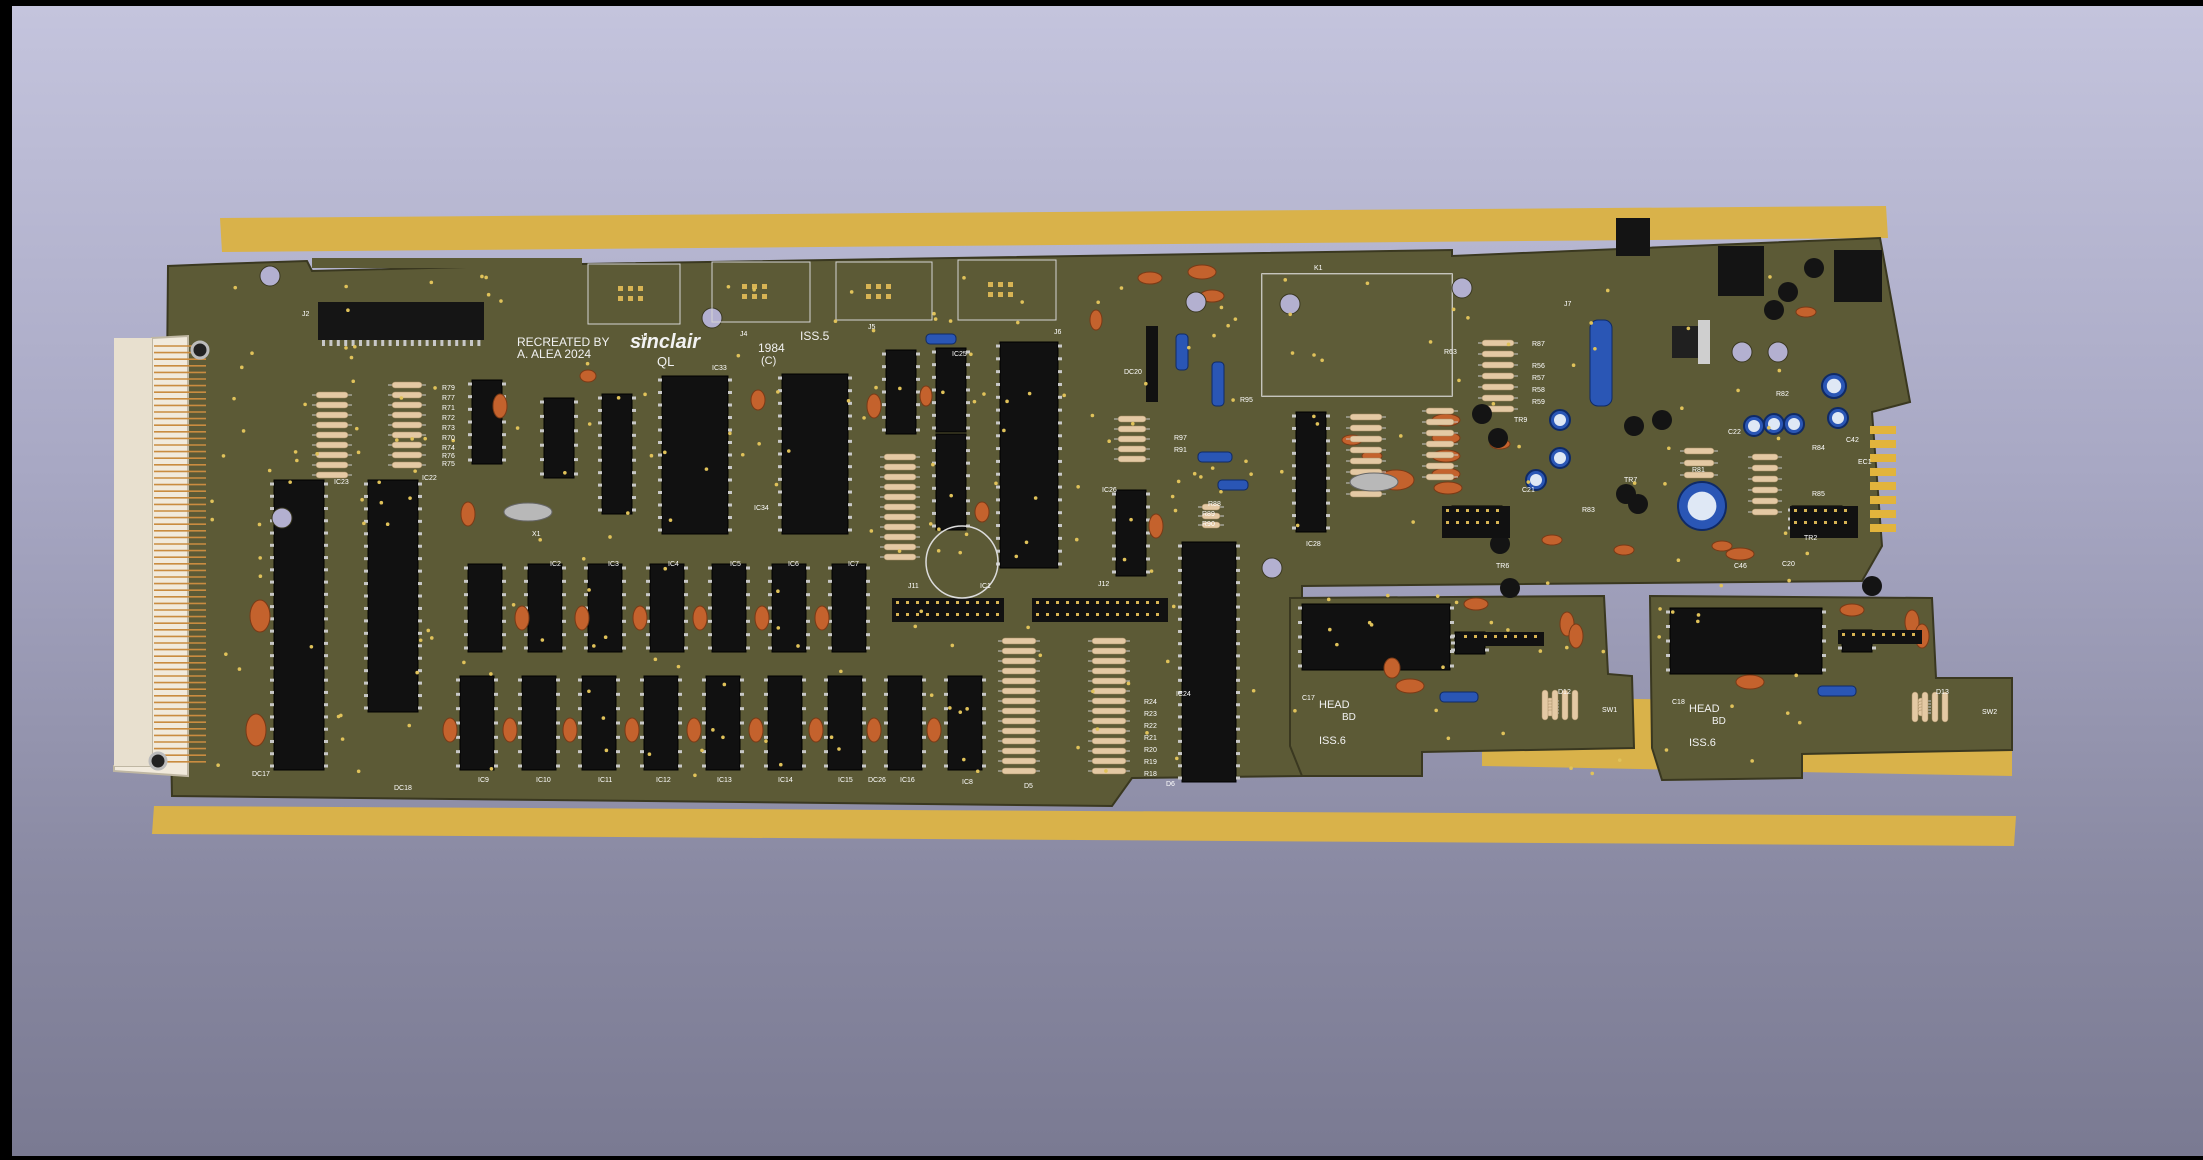 The width and height of the screenshot is (2203, 1160). Describe the element at coordinates (1502, 566) in the screenshot. I see `ref-tr6: TR6` at that location.